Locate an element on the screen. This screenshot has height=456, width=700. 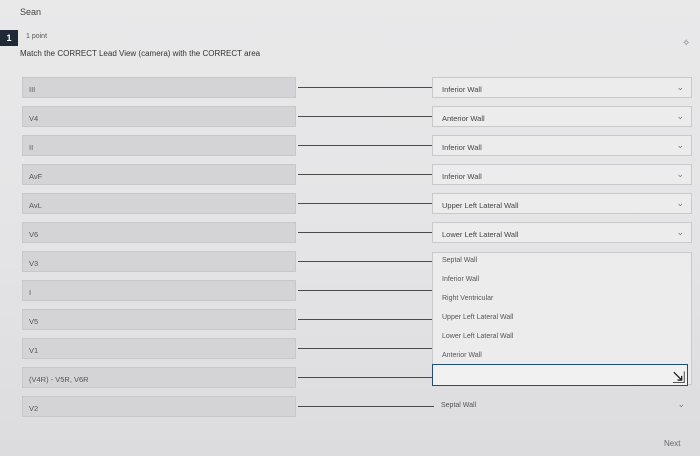
dropdown-option: Right Ventricular is located at coordinates (467, 298).